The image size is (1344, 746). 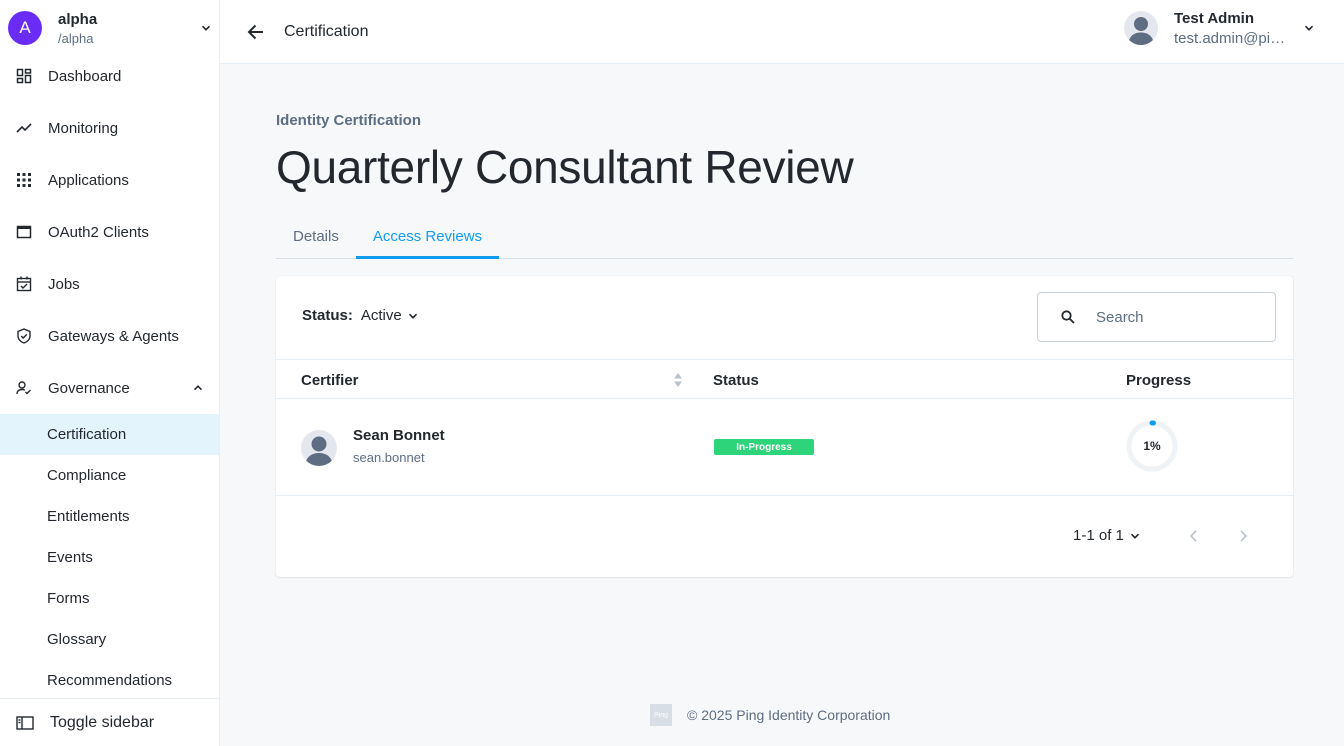 What do you see at coordinates (109, 475) in the screenshot?
I see `sidebar-subitem-compliance: Compliance` at bounding box center [109, 475].